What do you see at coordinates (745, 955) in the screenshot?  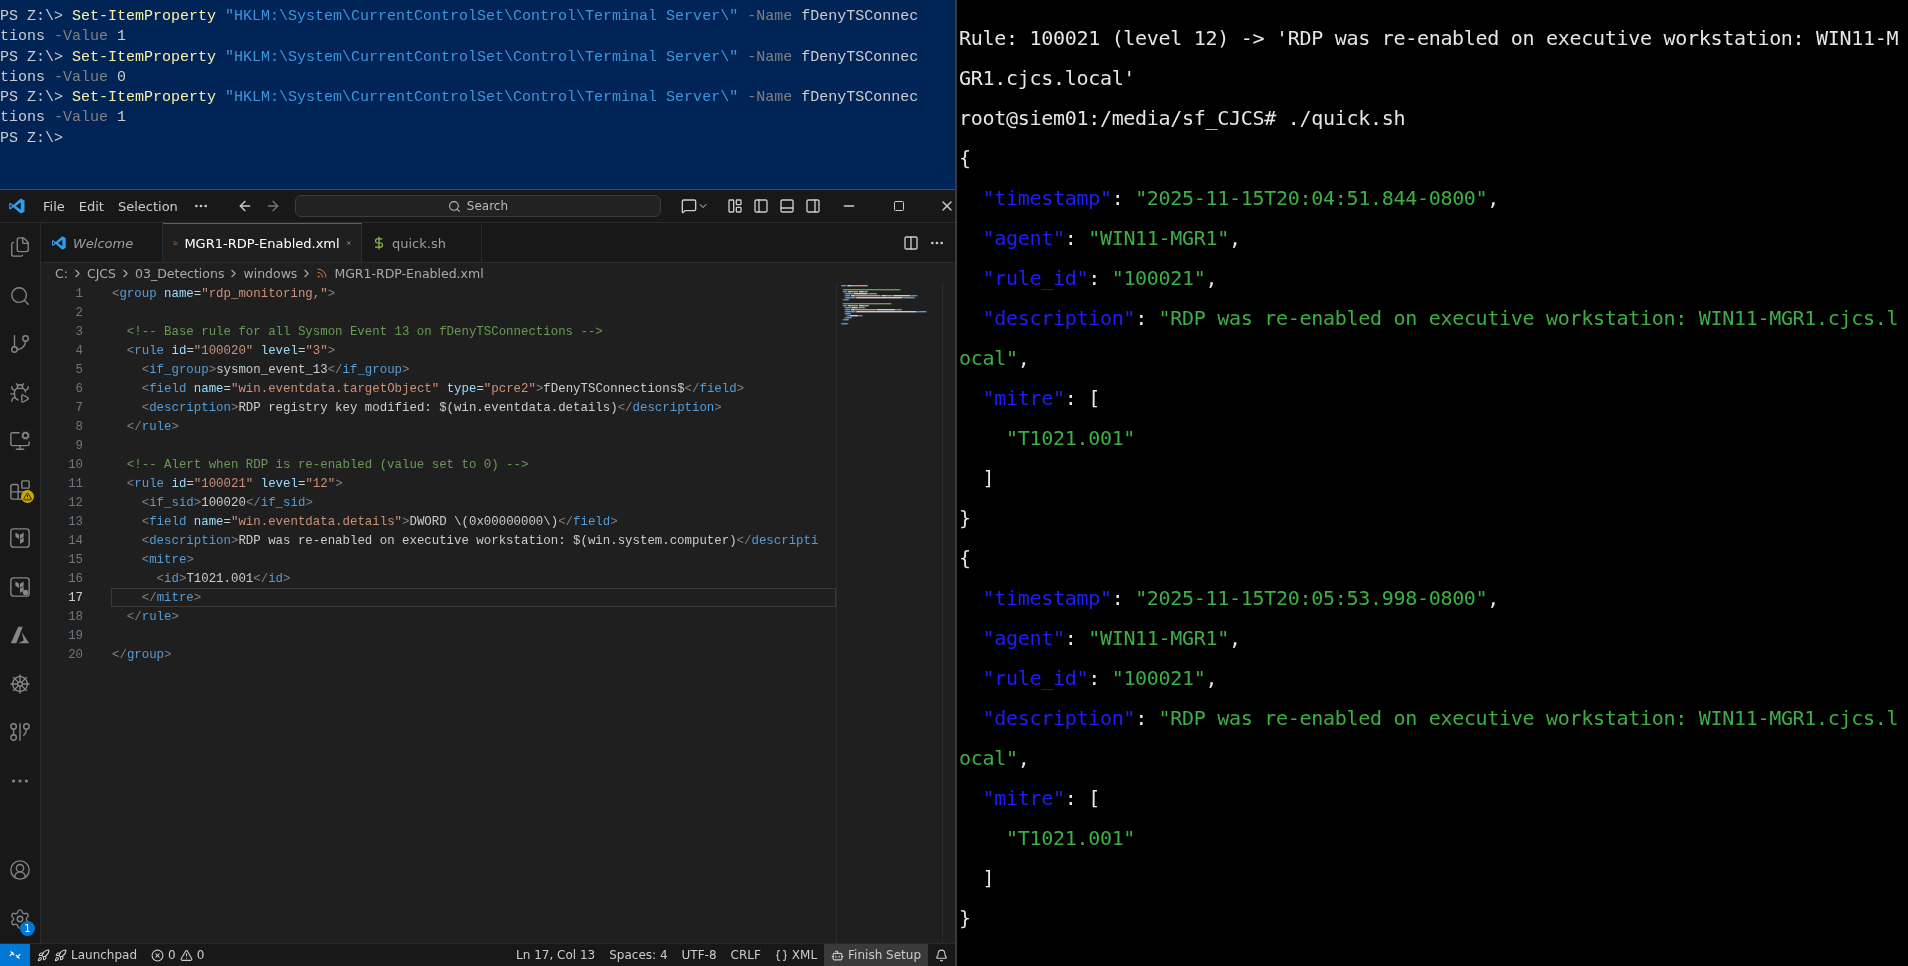 I see `status-item: CRLF` at bounding box center [745, 955].